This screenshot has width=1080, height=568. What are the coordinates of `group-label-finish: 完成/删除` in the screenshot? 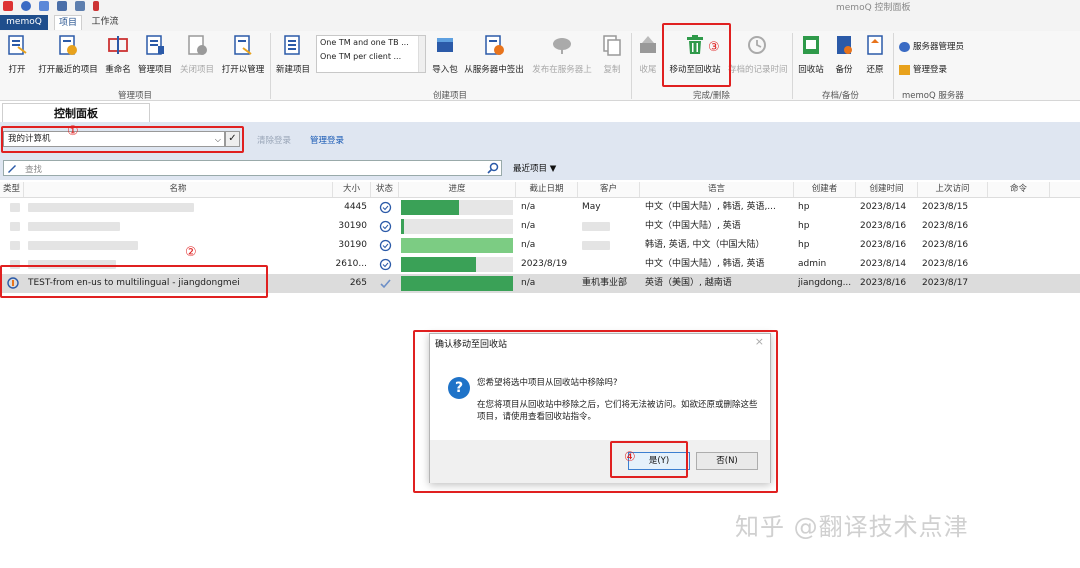 It's located at (711, 96).